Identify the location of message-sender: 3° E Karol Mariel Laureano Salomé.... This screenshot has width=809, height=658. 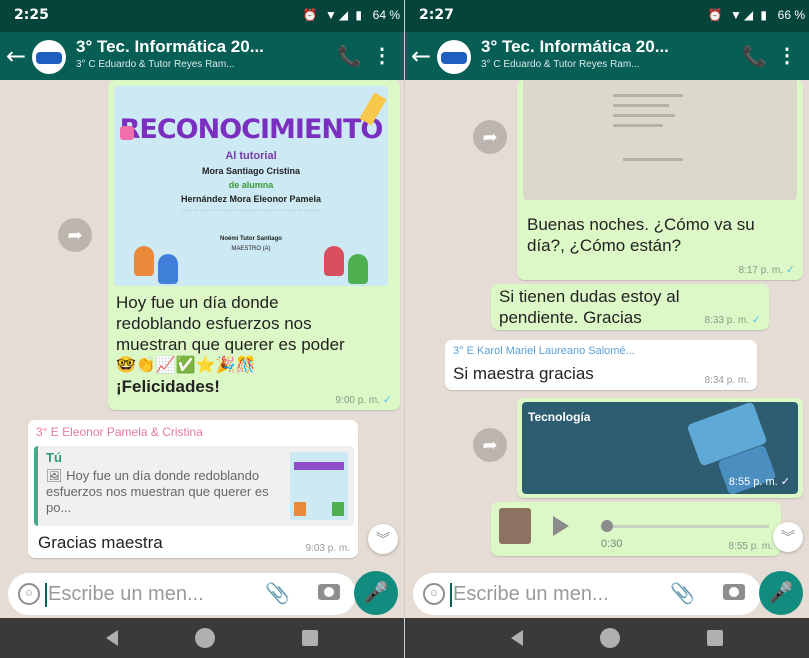
(544, 351).